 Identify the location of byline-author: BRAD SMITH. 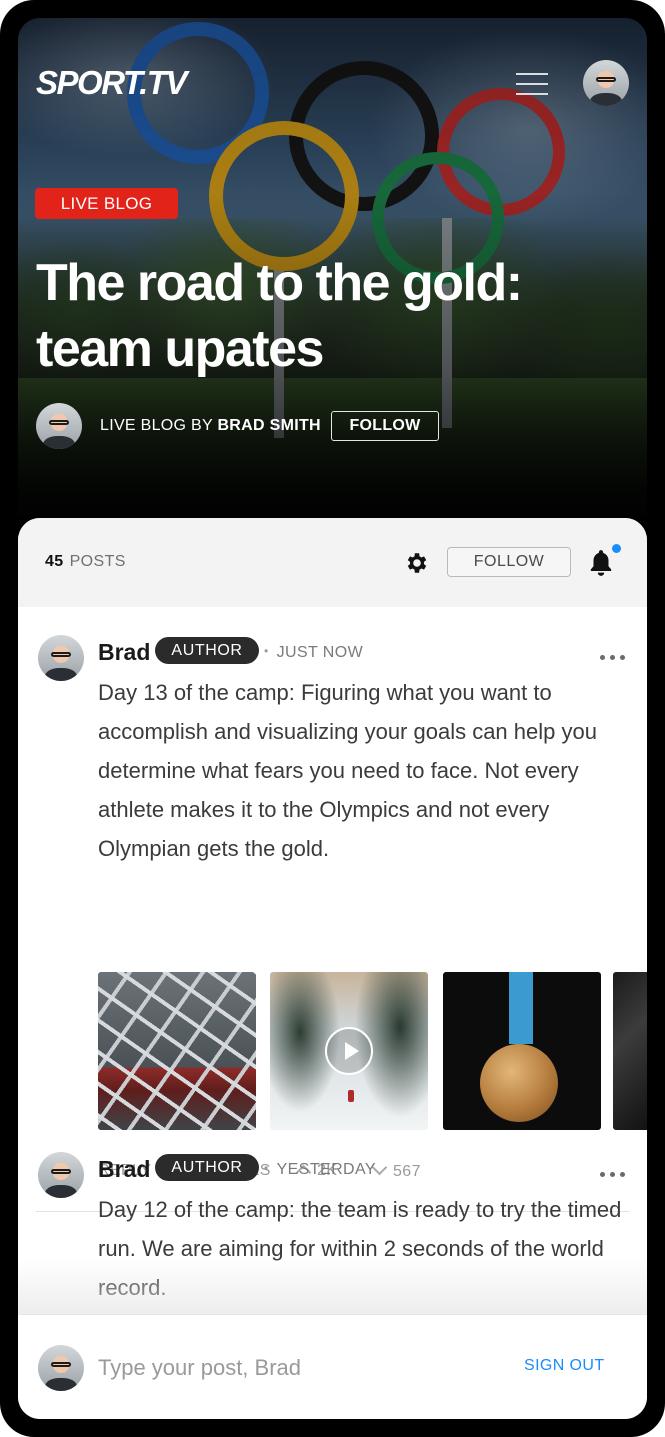
(268, 425).